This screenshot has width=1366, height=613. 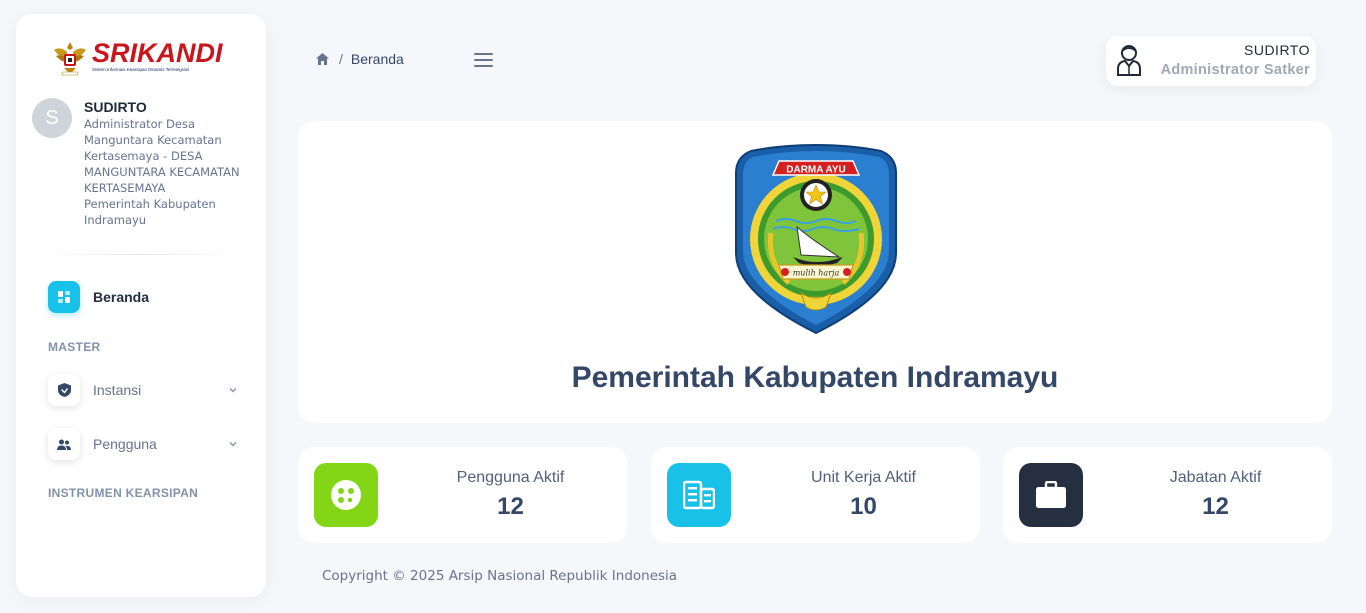 What do you see at coordinates (815, 170) in the screenshot?
I see `emblem-banner-text: DARMA AYU` at bounding box center [815, 170].